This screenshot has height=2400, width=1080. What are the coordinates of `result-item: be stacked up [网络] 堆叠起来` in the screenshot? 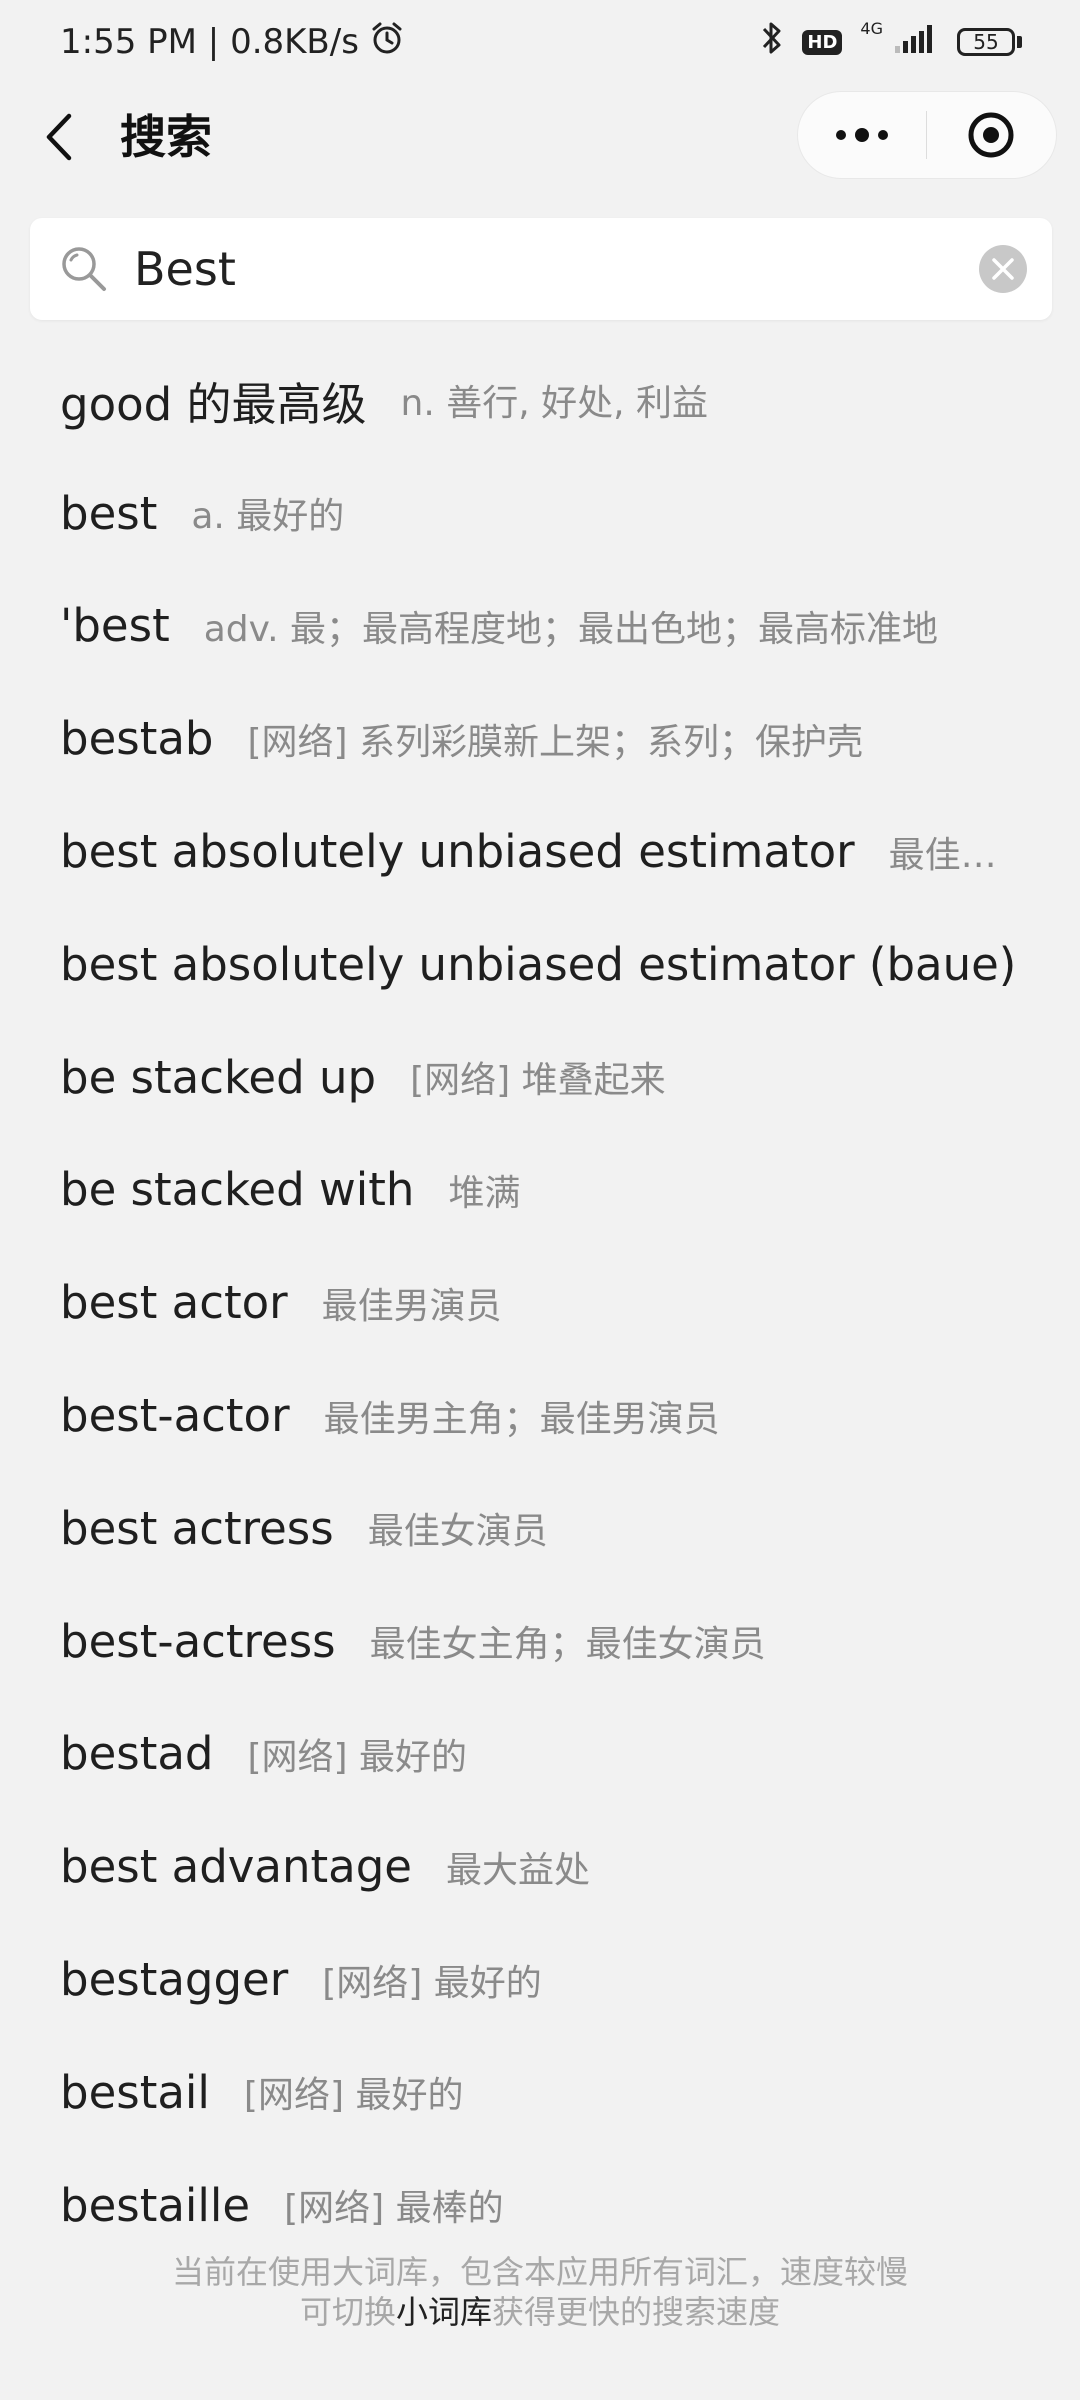 It's located at (540, 1077).